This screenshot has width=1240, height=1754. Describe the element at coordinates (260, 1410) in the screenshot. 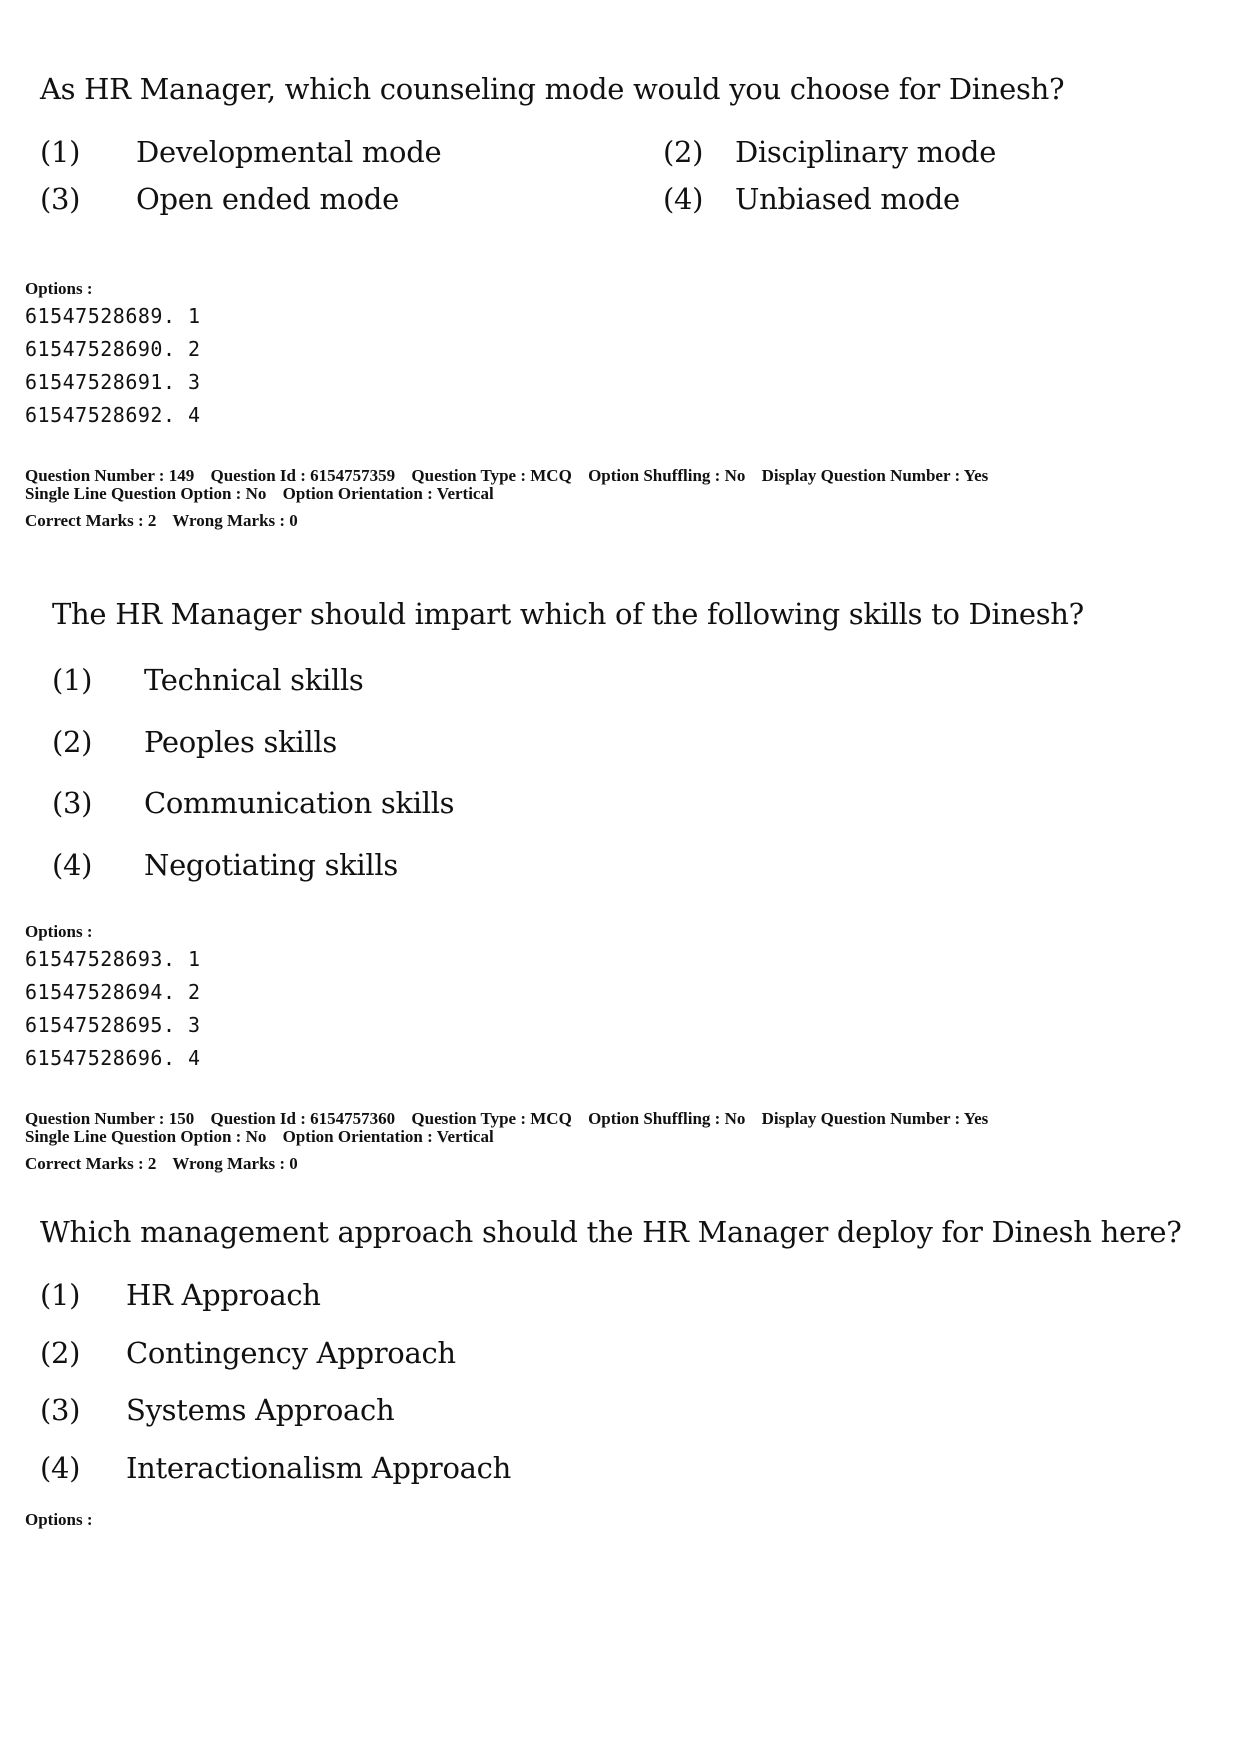

I see `choice-text: Systems Approach` at that location.